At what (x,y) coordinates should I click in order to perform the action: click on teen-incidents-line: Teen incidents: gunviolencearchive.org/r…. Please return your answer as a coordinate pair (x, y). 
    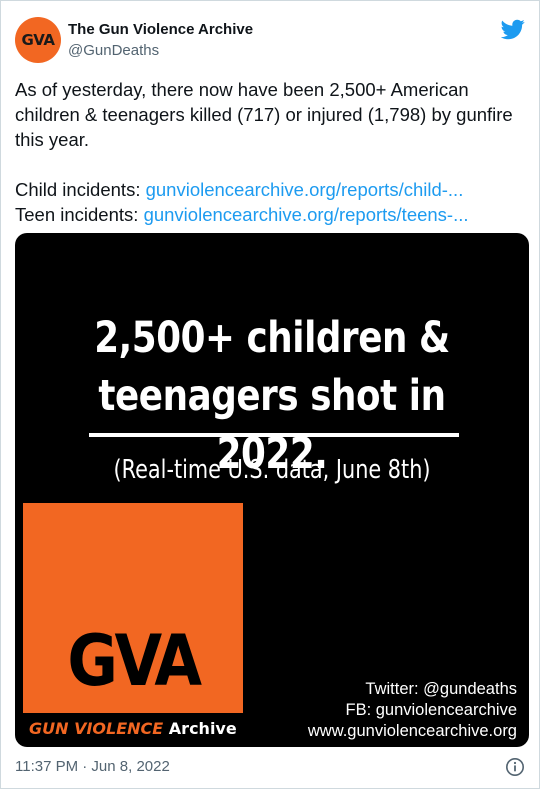
    Looking at the image, I should click on (270, 214).